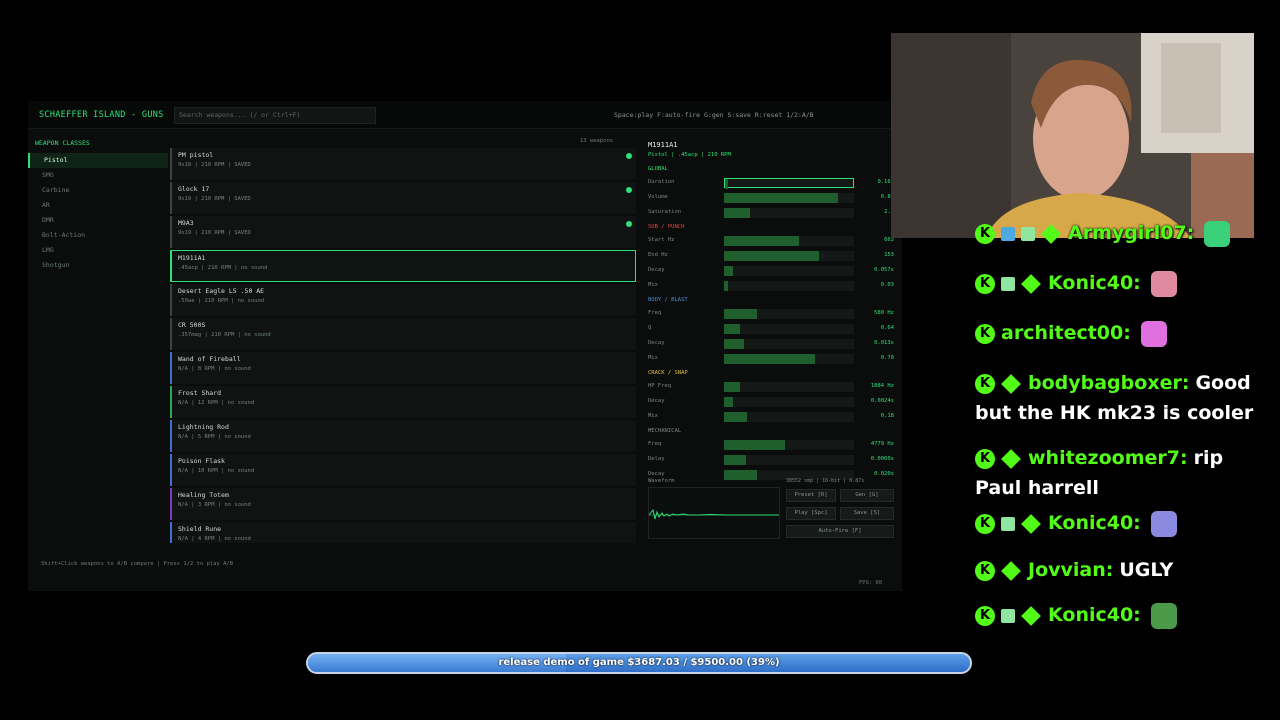 The width and height of the screenshot is (1280, 720). I want to click on weapon-name: Frost Shard, so click(200, 393).